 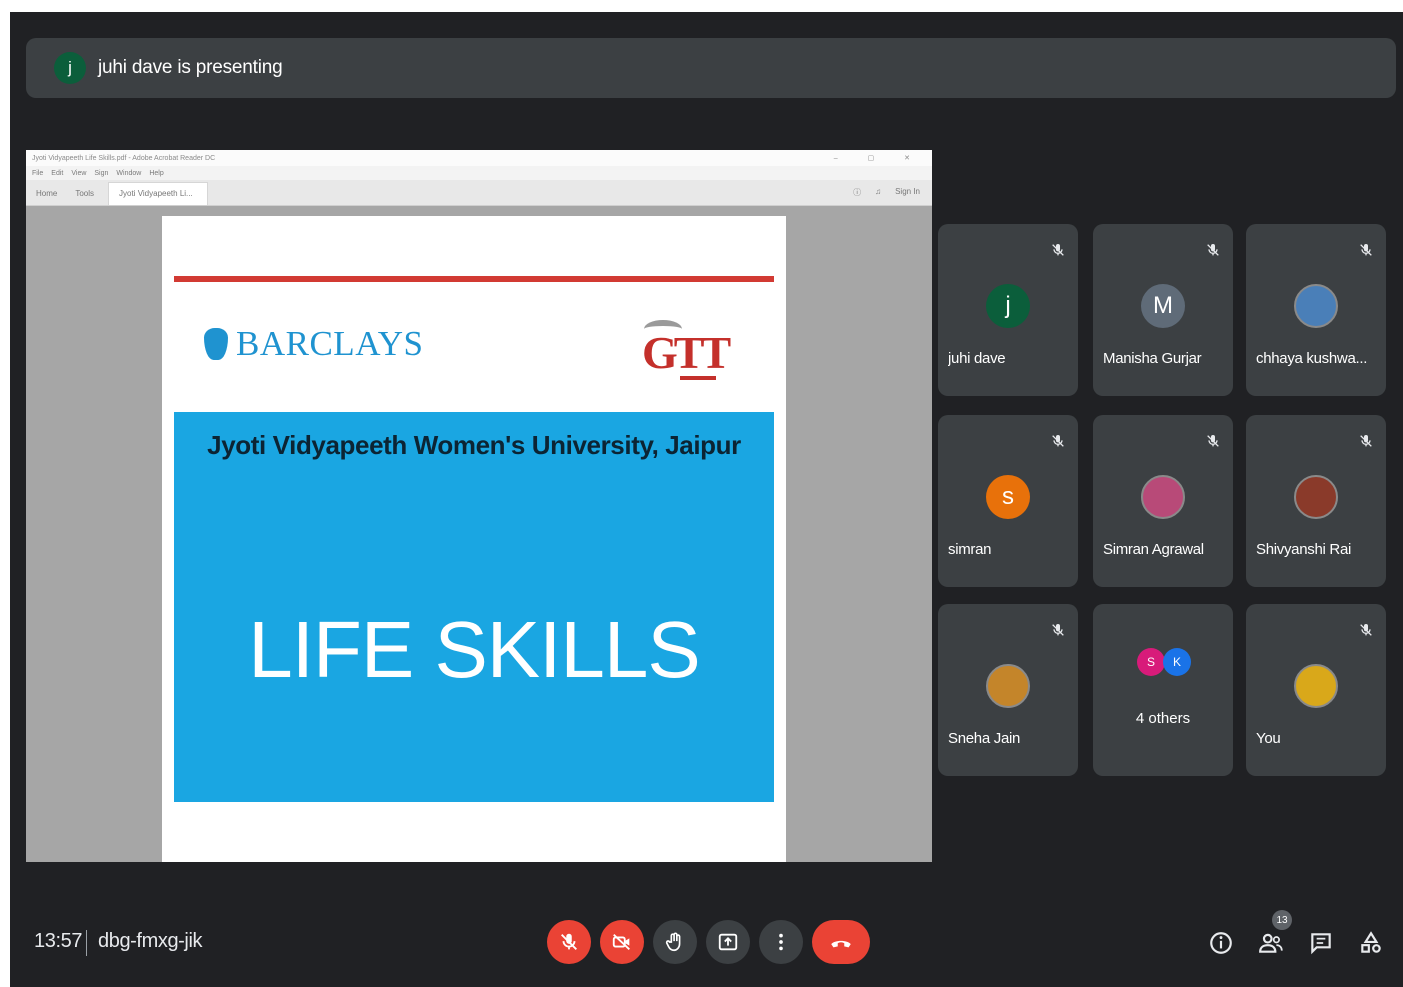 What do you see at coordinates (711, 68) in the screenshot?
I see `presenting-banner: j juhi dave is presenting` at bounding box center [711, 68].